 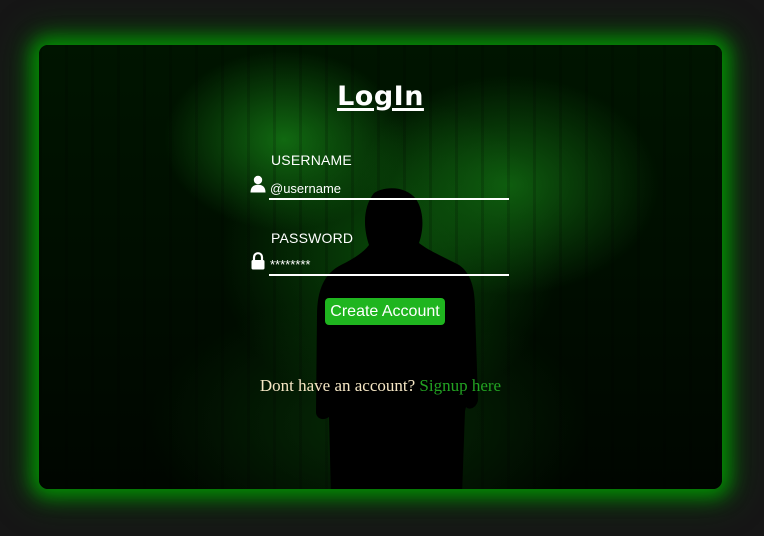 I want to click on page-title: LogIn, so click(x=380, y=96).